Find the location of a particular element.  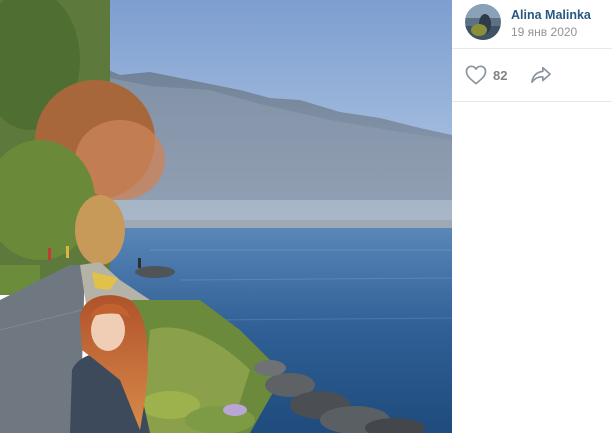

author-name-link: Alina Malinka is located at coordinates (551, 15).